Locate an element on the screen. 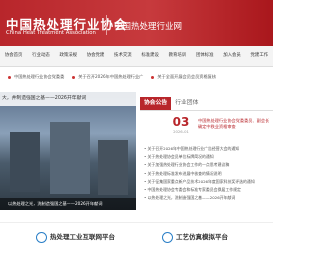  nav-item-group-standards: 团体标准 is located at coordinates (204, 56).